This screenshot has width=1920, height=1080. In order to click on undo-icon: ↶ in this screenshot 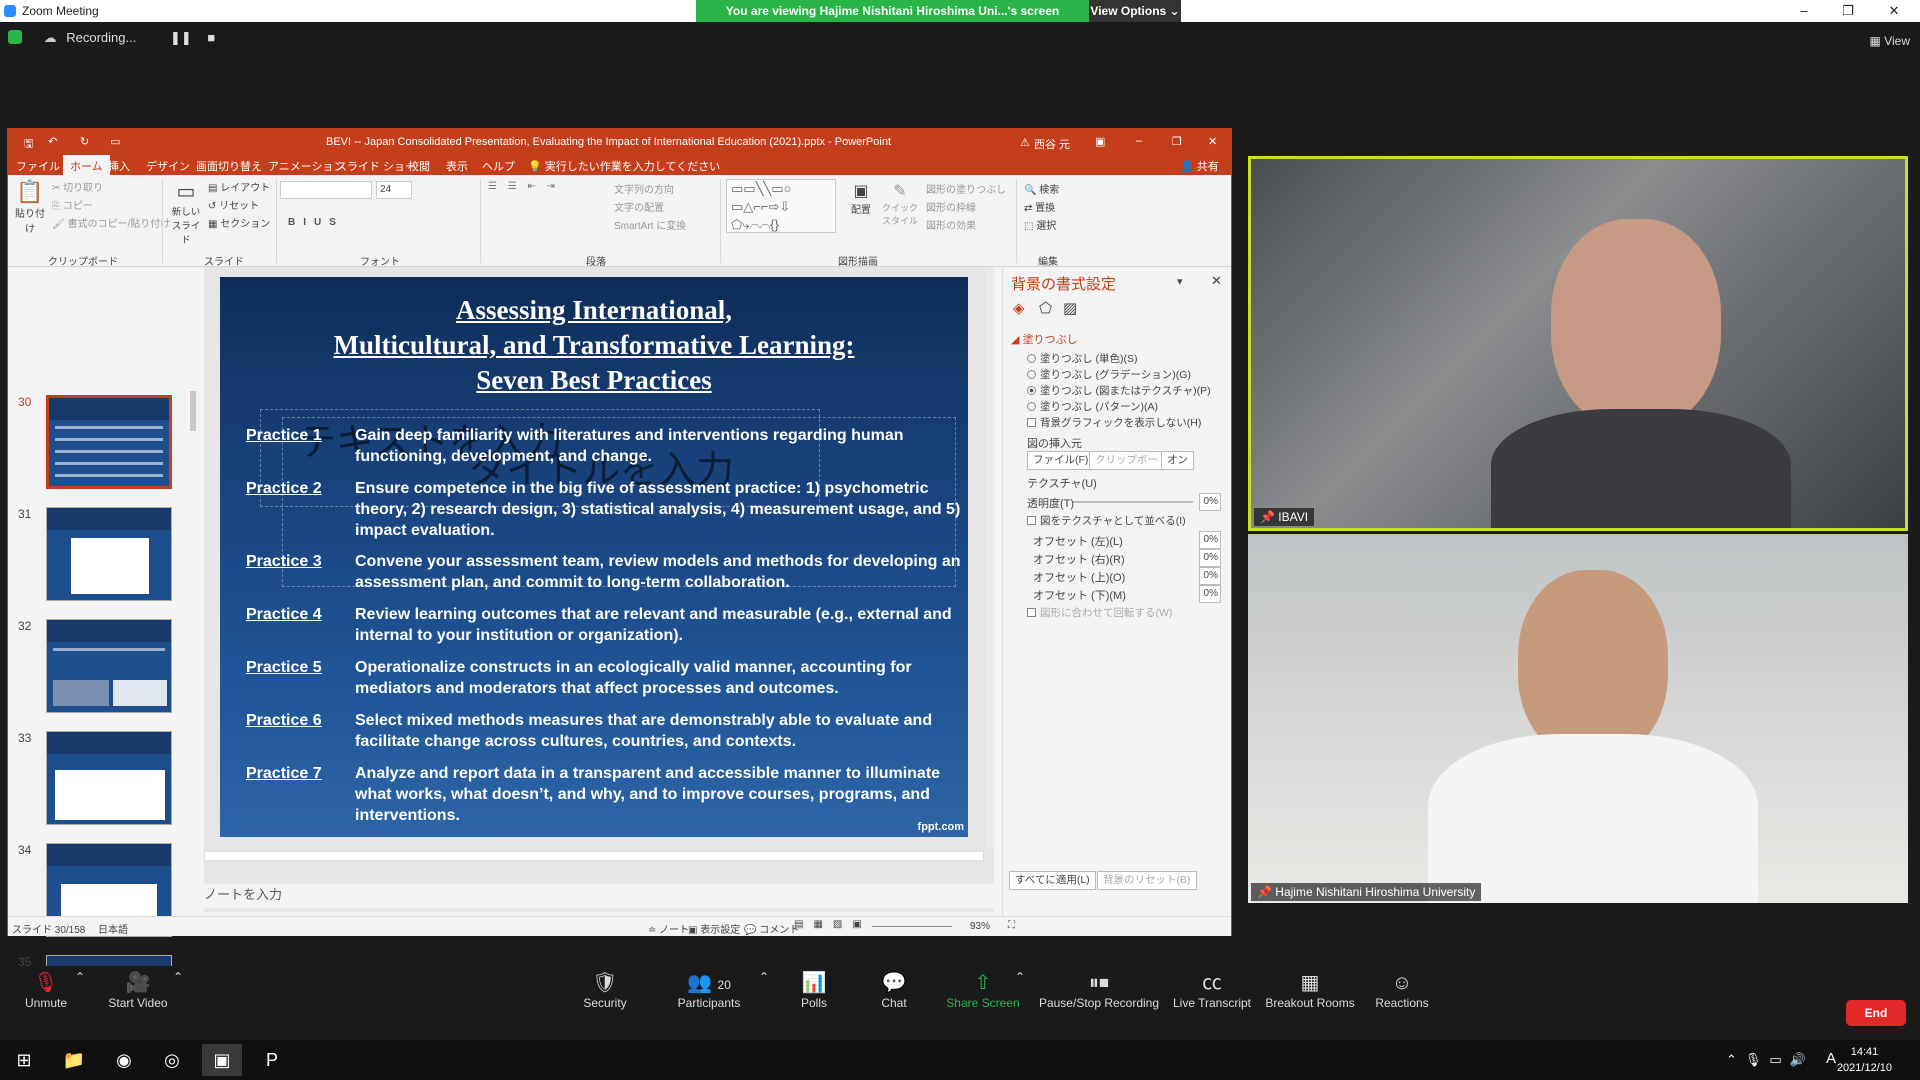, I will do `click(52, 141)`.